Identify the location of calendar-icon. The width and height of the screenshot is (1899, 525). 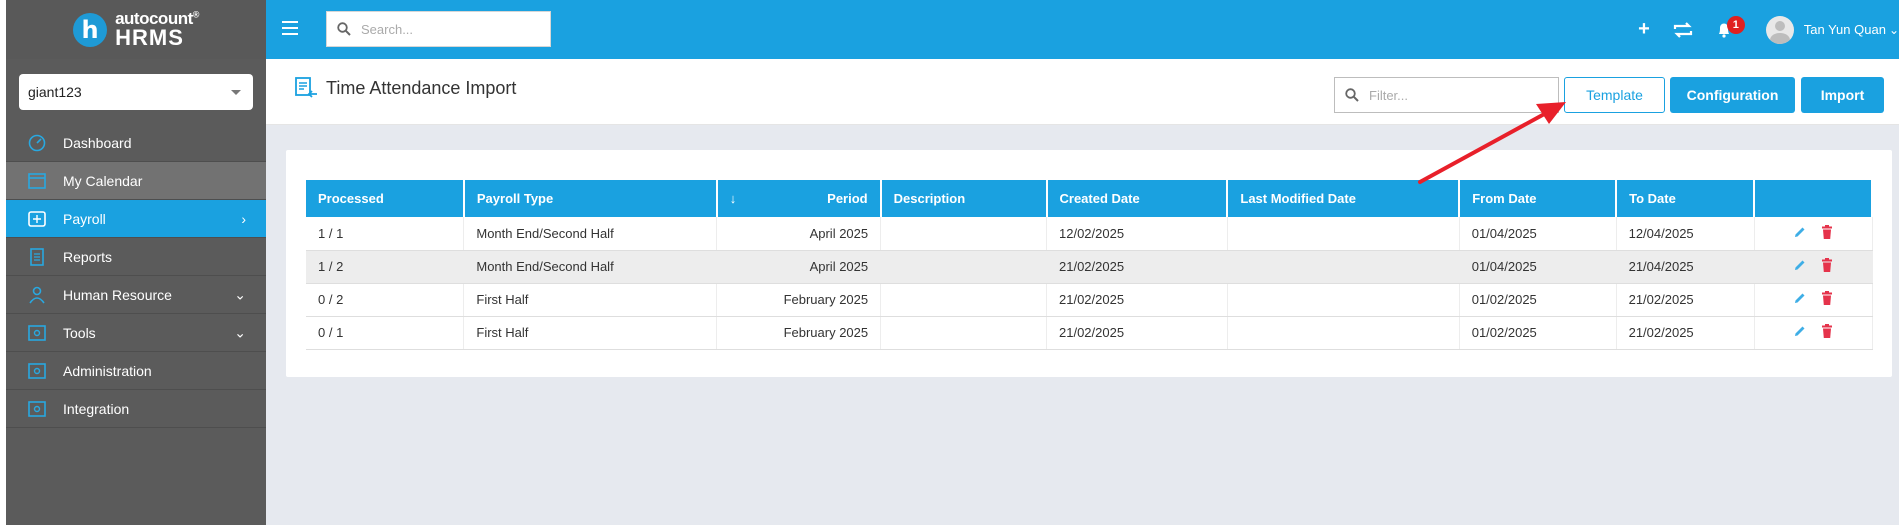
(37, 181).